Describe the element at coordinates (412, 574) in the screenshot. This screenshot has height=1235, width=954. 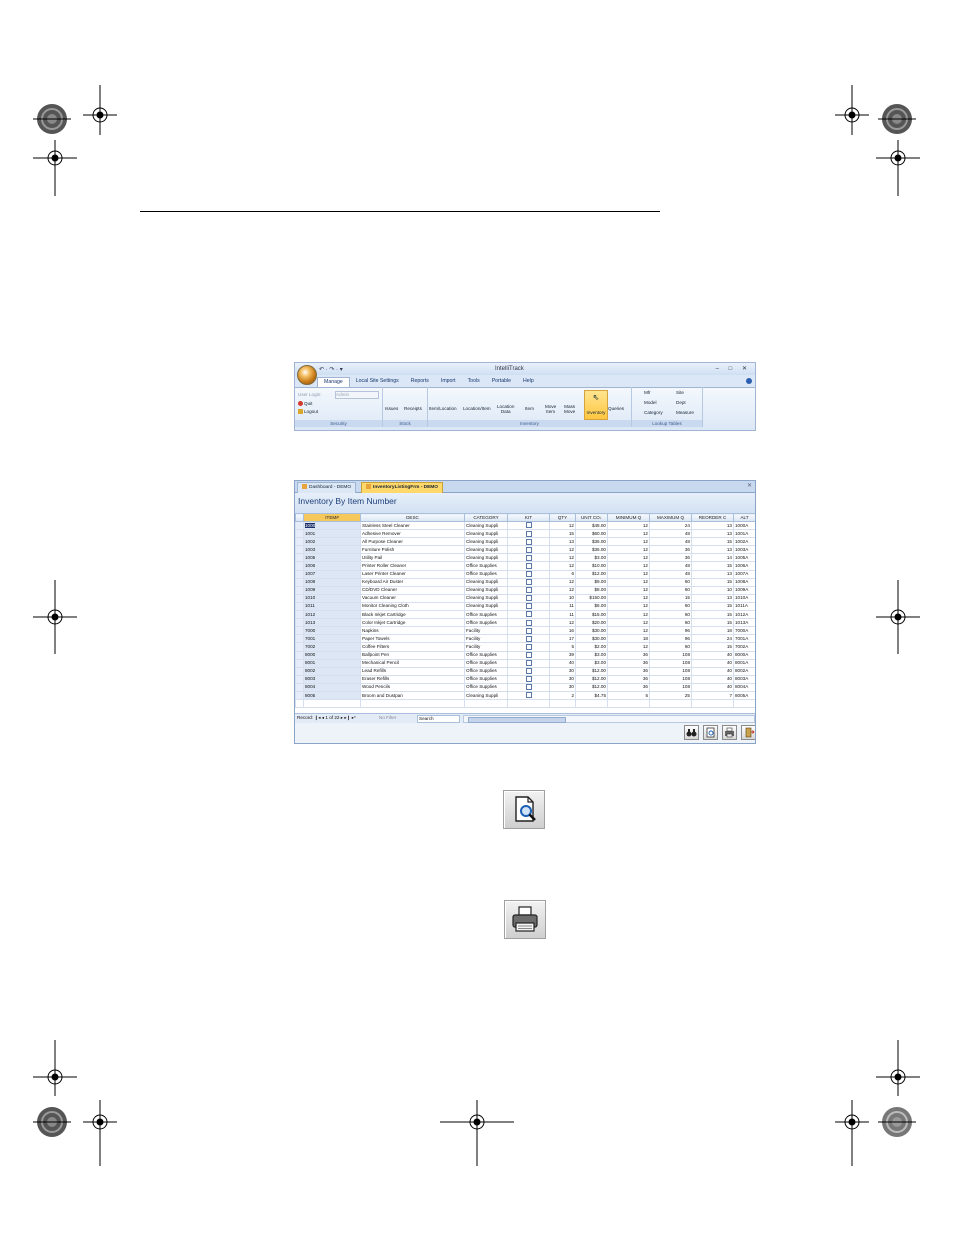
I see `cell-desc: Laser Printer Cleaner` at that location.